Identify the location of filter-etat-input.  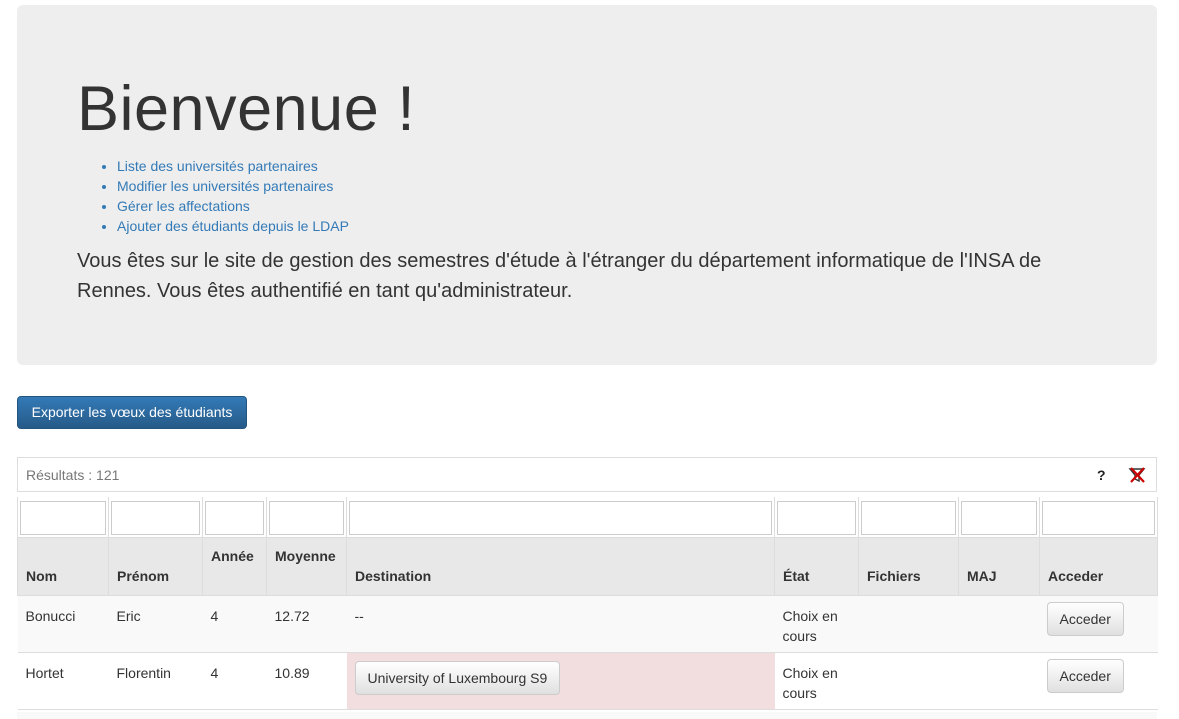
(816, 518).